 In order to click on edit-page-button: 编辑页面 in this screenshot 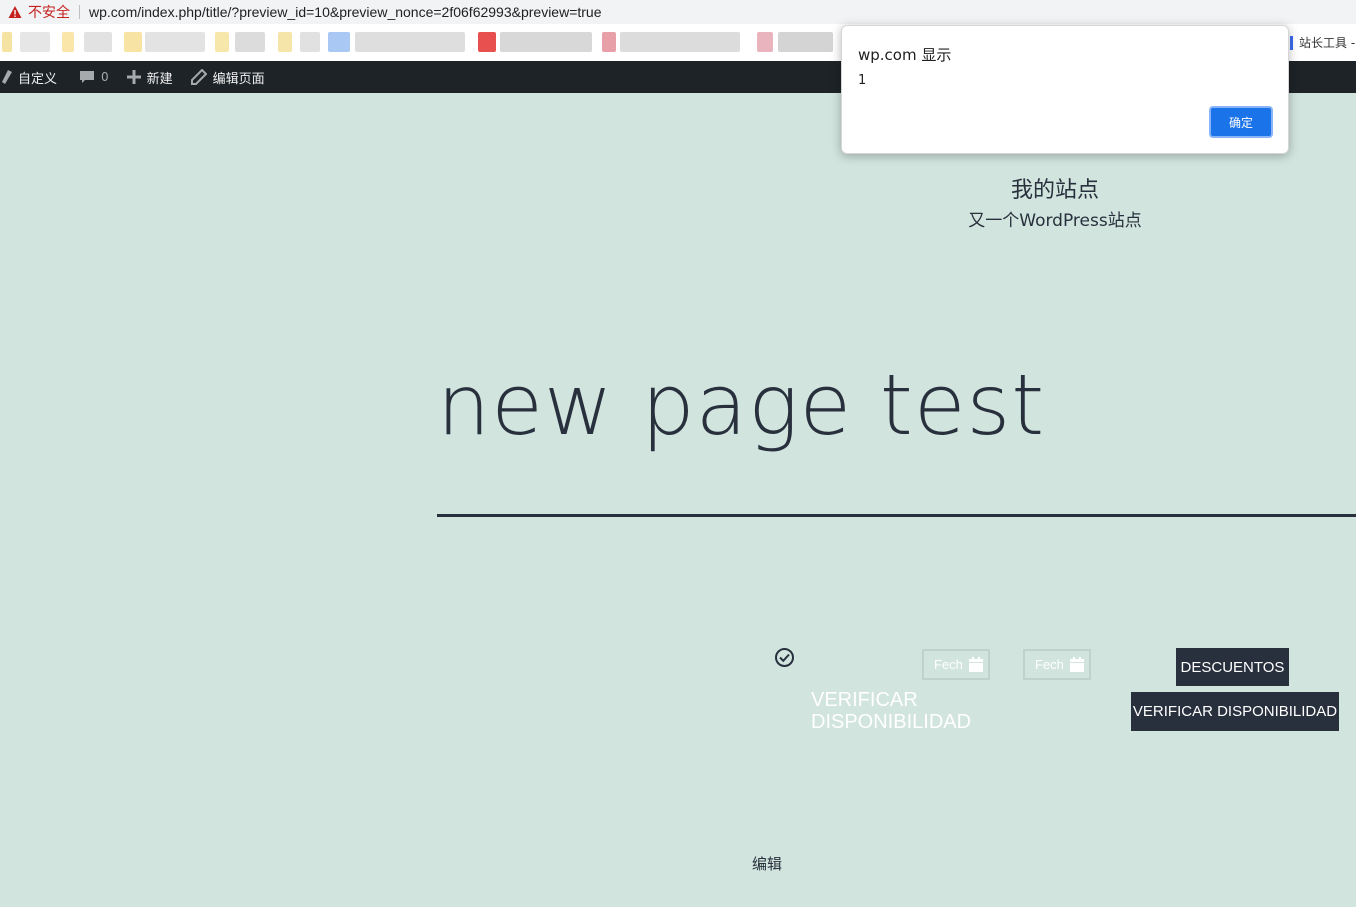, I will do `click(227, 77)`.